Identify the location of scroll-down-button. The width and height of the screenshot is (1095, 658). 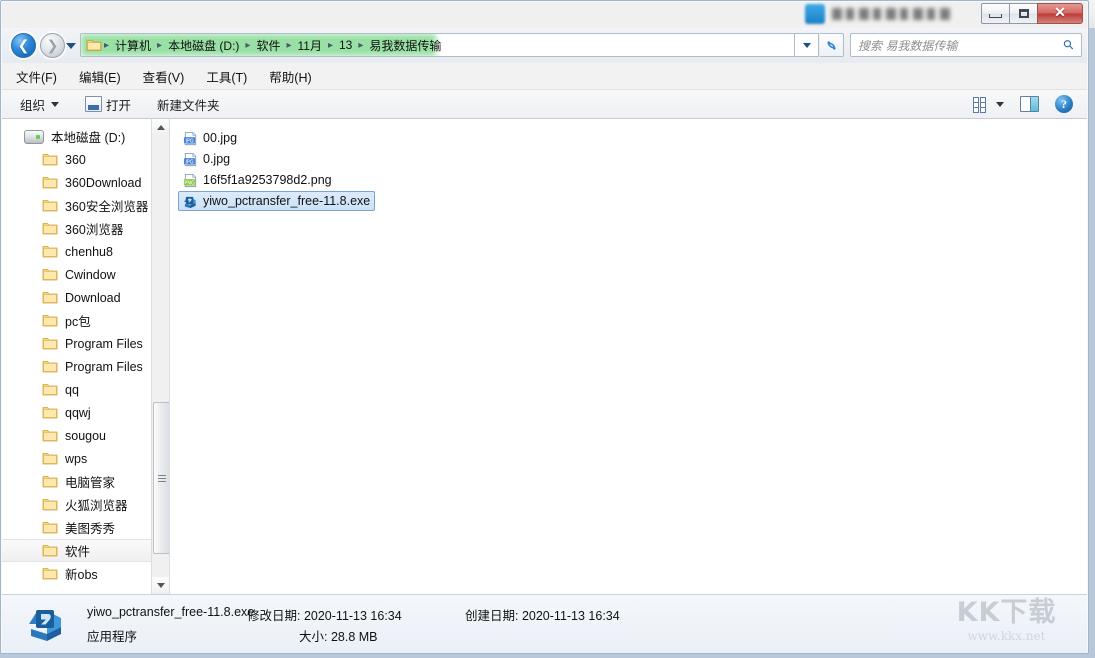
(160, 585).